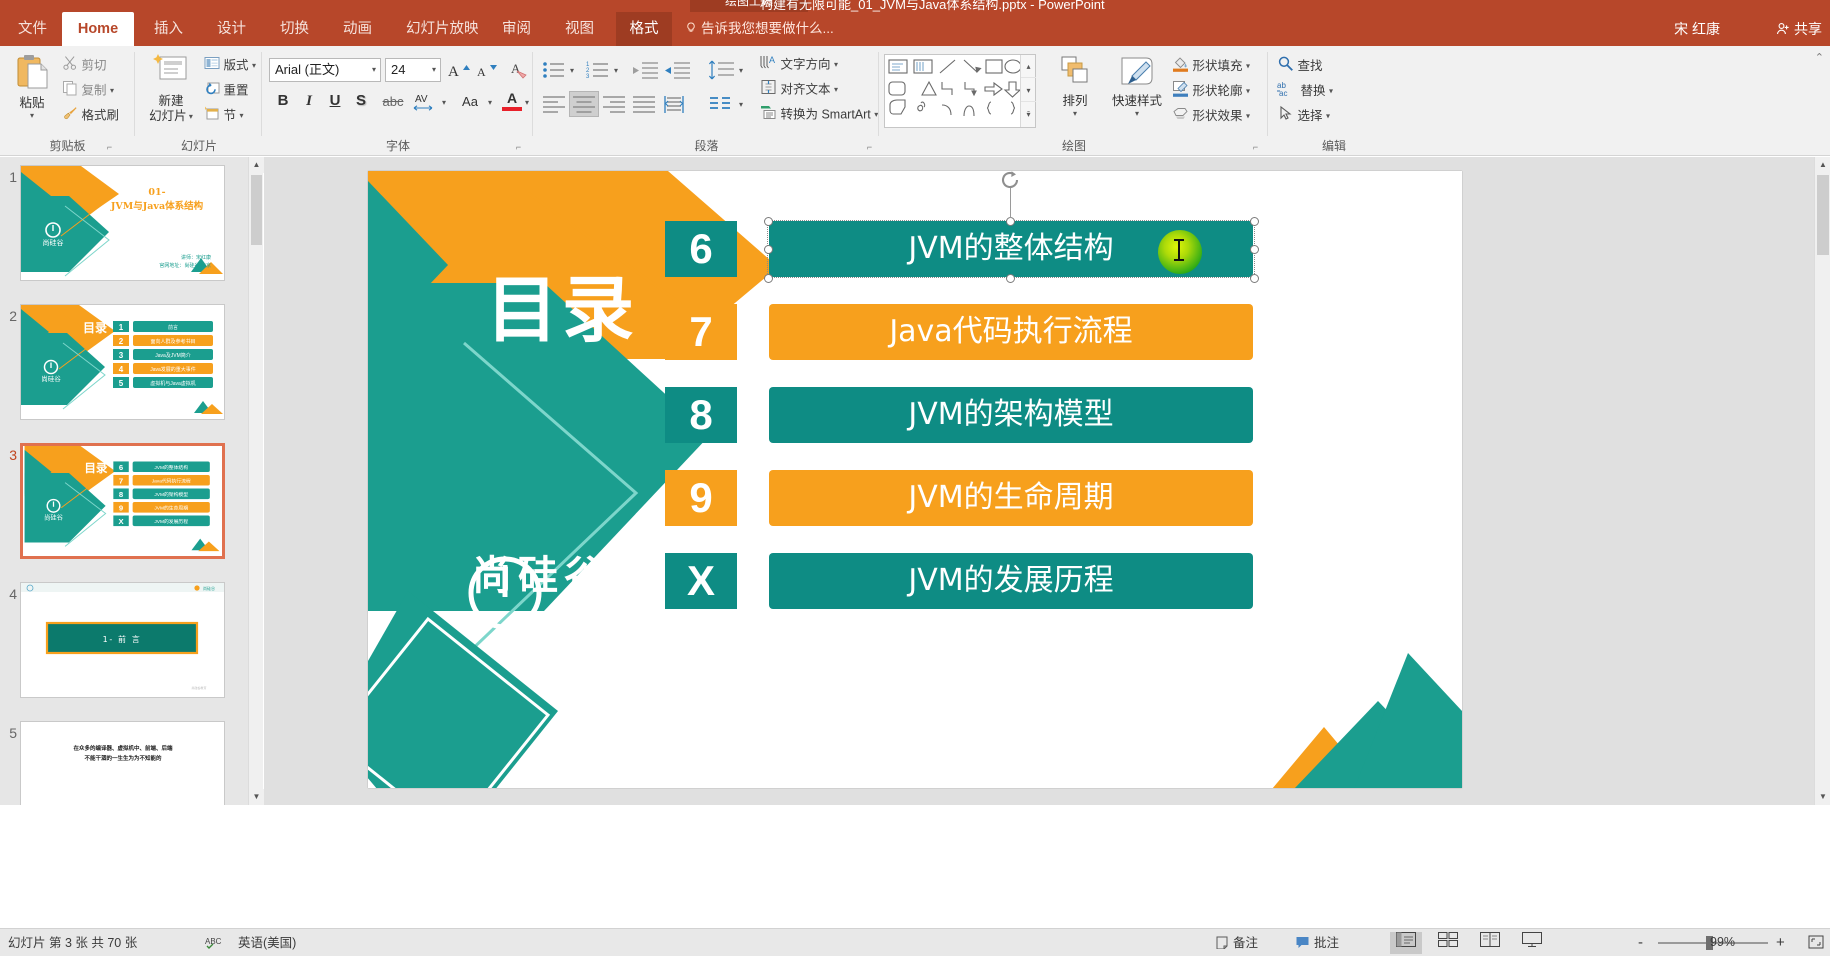  I want to click on arrange-button: 排列 ▾, so click(1075, 86).